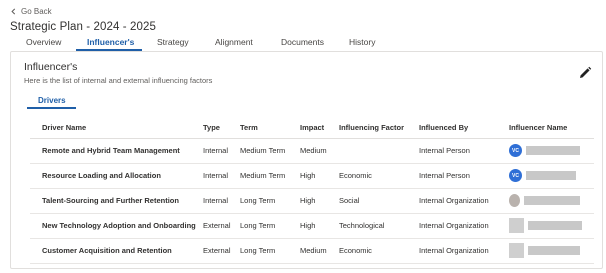  Describe the element at coordinates (116, 201) in the screenshot. I see `driver-name-cell: Talent-Sourcing and Further Retention` at that location.